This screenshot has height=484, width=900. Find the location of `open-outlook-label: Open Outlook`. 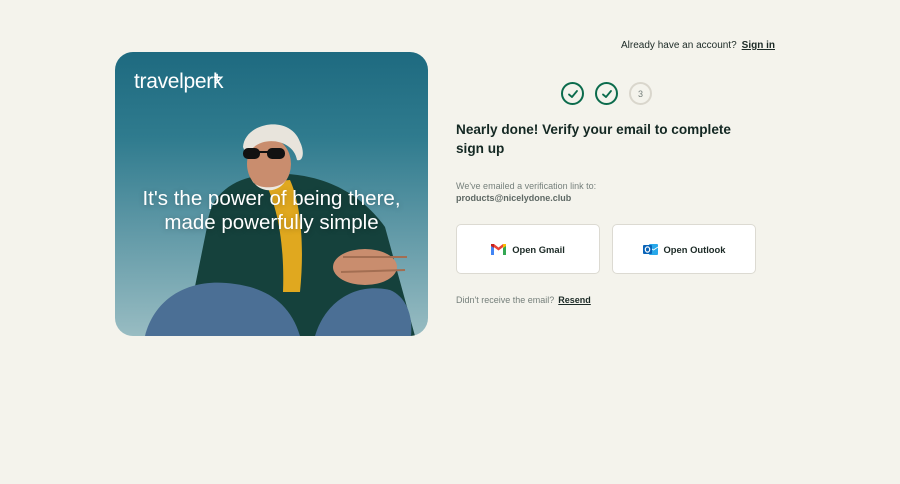

open-outlook-label: Open Outlook is located at coordinates (694, 249).